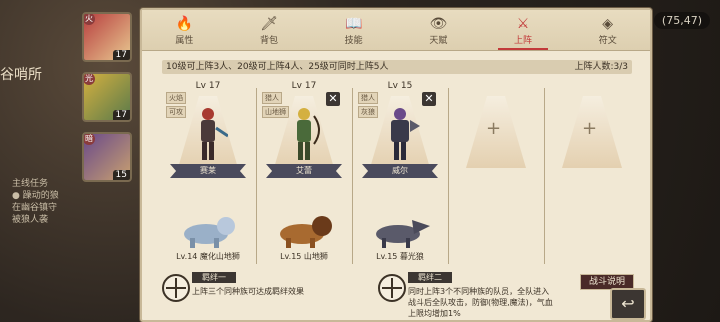  I want to click on map-coordinates: (75,47), so click(681, 20).